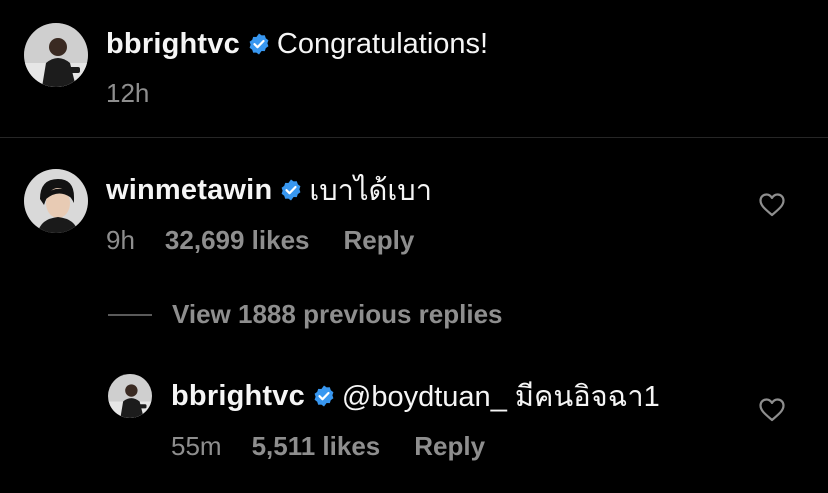 This screenshot has width=828, height=493. I want to click on reply-meta: 55m 5,511 likes Reply, so click(328, 446).